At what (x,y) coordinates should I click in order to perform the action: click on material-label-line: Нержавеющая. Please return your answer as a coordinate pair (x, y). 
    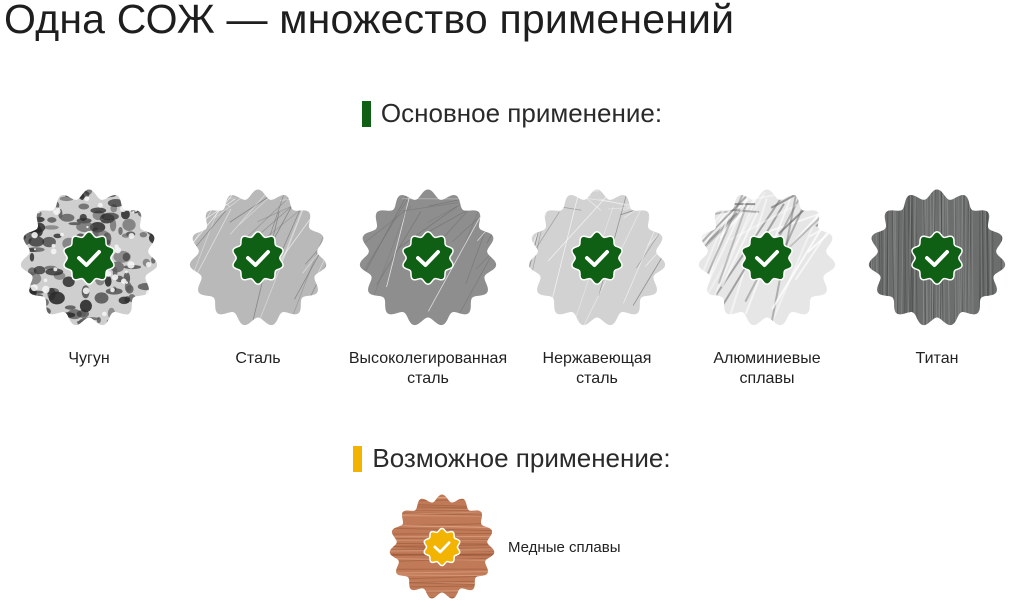
    Looking at the image, I should click on (597, 359).